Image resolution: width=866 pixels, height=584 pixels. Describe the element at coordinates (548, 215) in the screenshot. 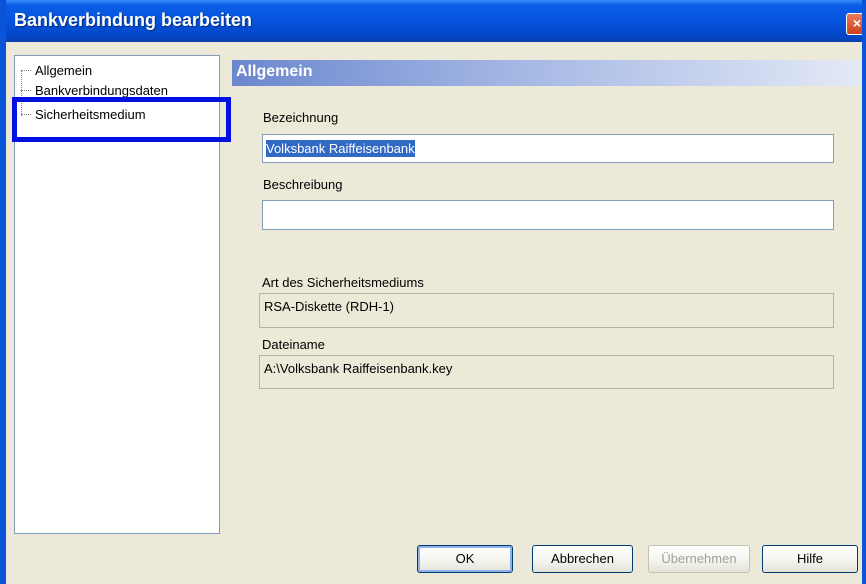

I see `beschreibung-input` at that location.